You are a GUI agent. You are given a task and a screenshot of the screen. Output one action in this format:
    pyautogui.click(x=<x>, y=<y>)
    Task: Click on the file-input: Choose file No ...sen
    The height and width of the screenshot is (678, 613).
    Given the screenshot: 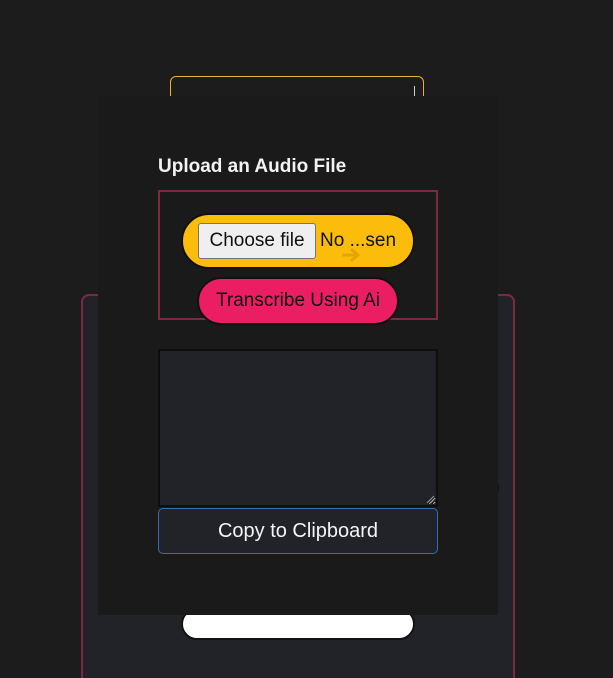 What is the action you would take?
    pyautogui.click(x=298, y=241)
    